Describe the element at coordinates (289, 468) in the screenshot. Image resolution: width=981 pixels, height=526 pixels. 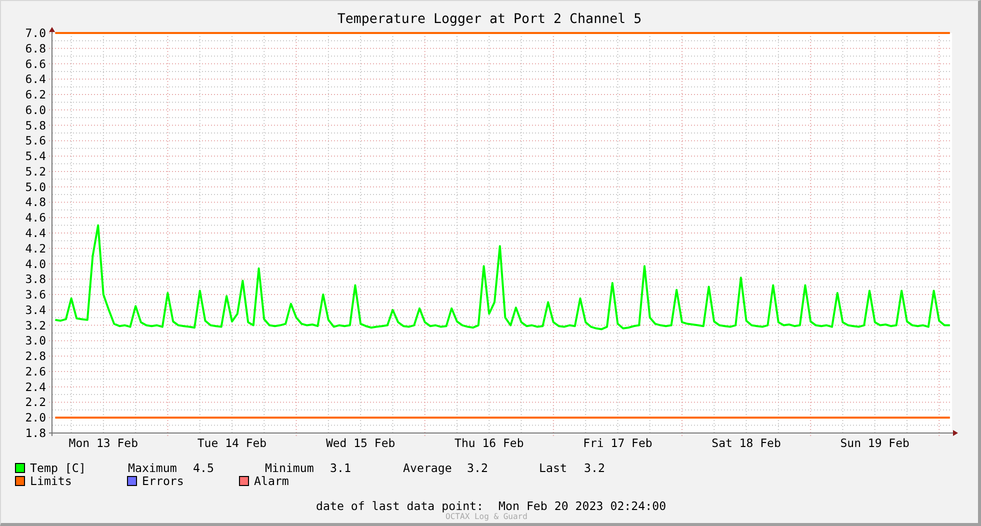
I see `stat-label: Minimum` at that location.